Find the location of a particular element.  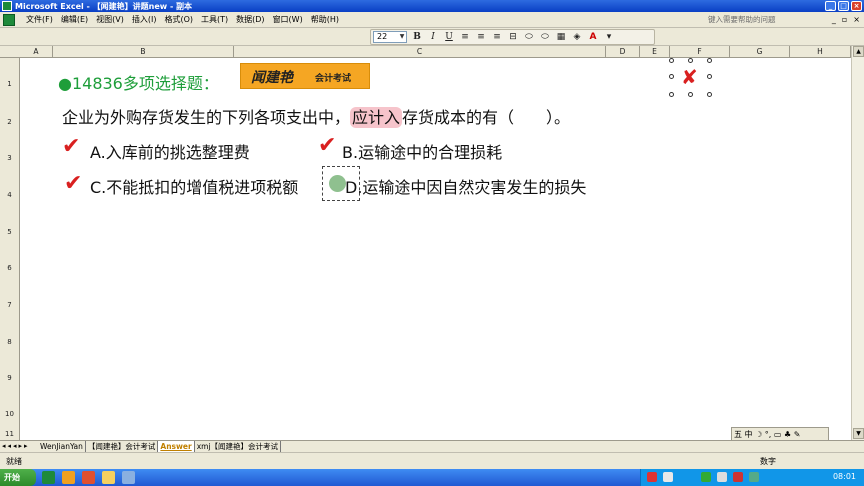

column-headers: A B C D E F G H is located at coordinates (425, 52).